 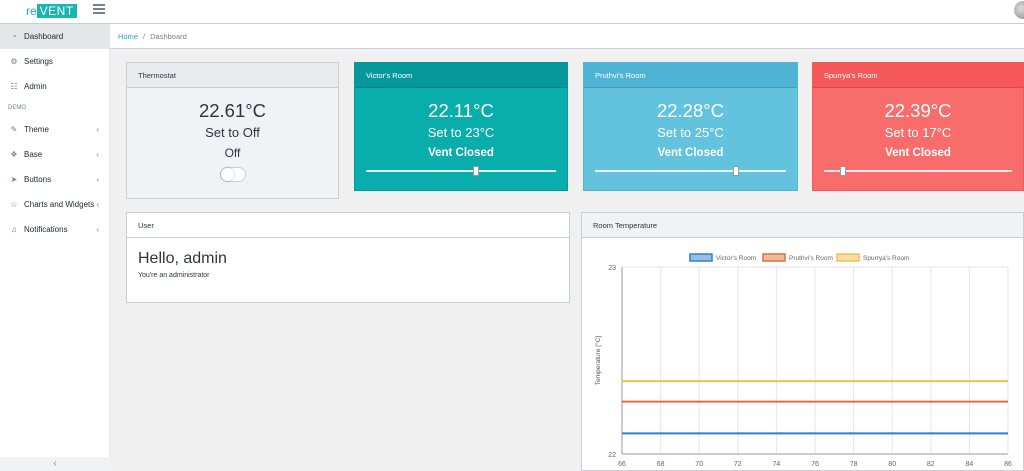 I want to click on breadcrumb-current: Dashboard, so click(x=168, y=36).